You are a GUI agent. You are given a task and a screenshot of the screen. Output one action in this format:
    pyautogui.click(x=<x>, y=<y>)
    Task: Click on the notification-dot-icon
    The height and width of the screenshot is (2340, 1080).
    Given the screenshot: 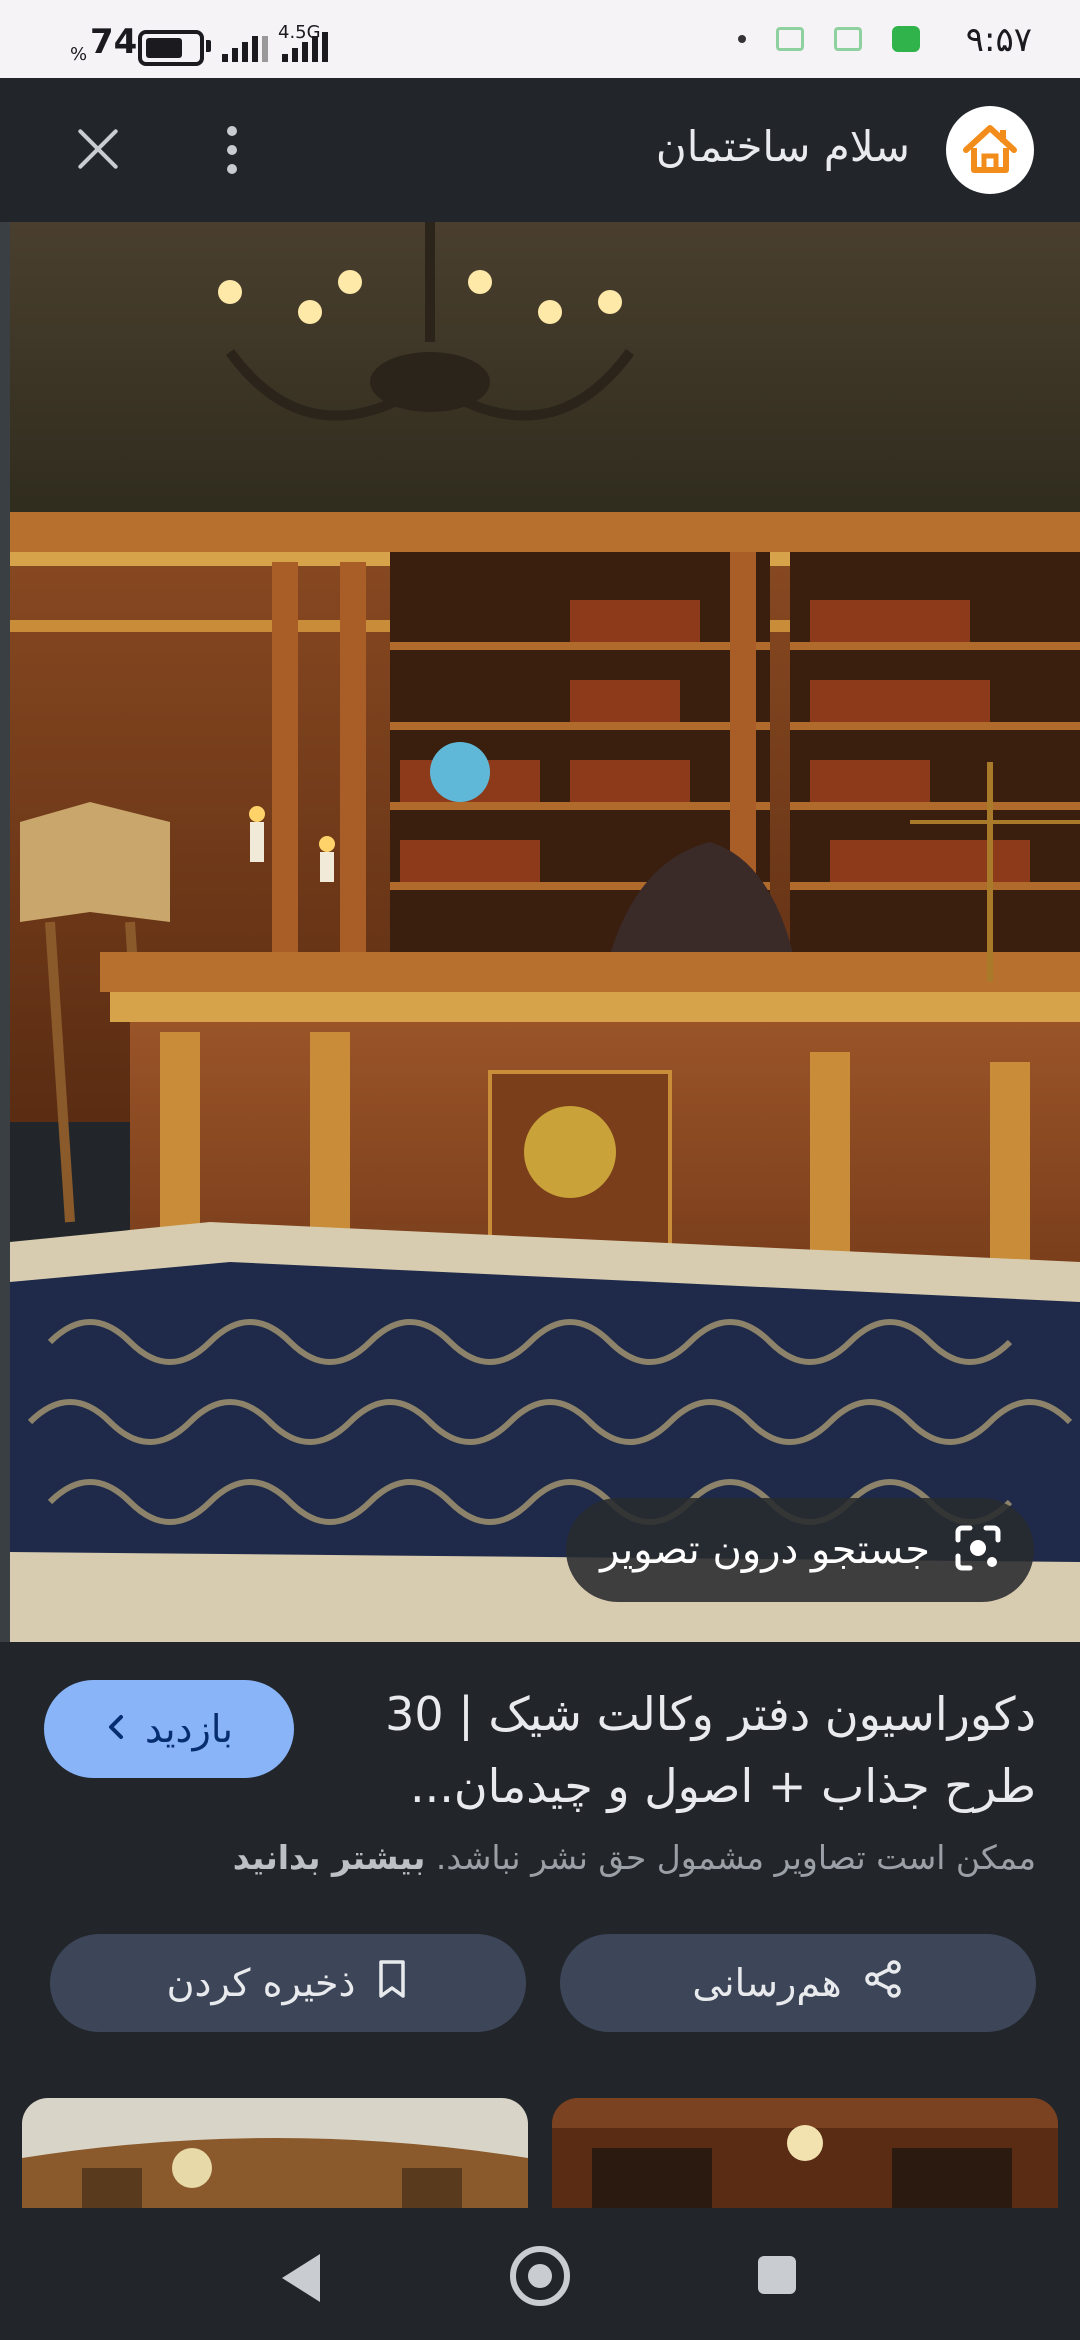 What is the action you would take?
    pyautogui.click(x=742, y=39)
    